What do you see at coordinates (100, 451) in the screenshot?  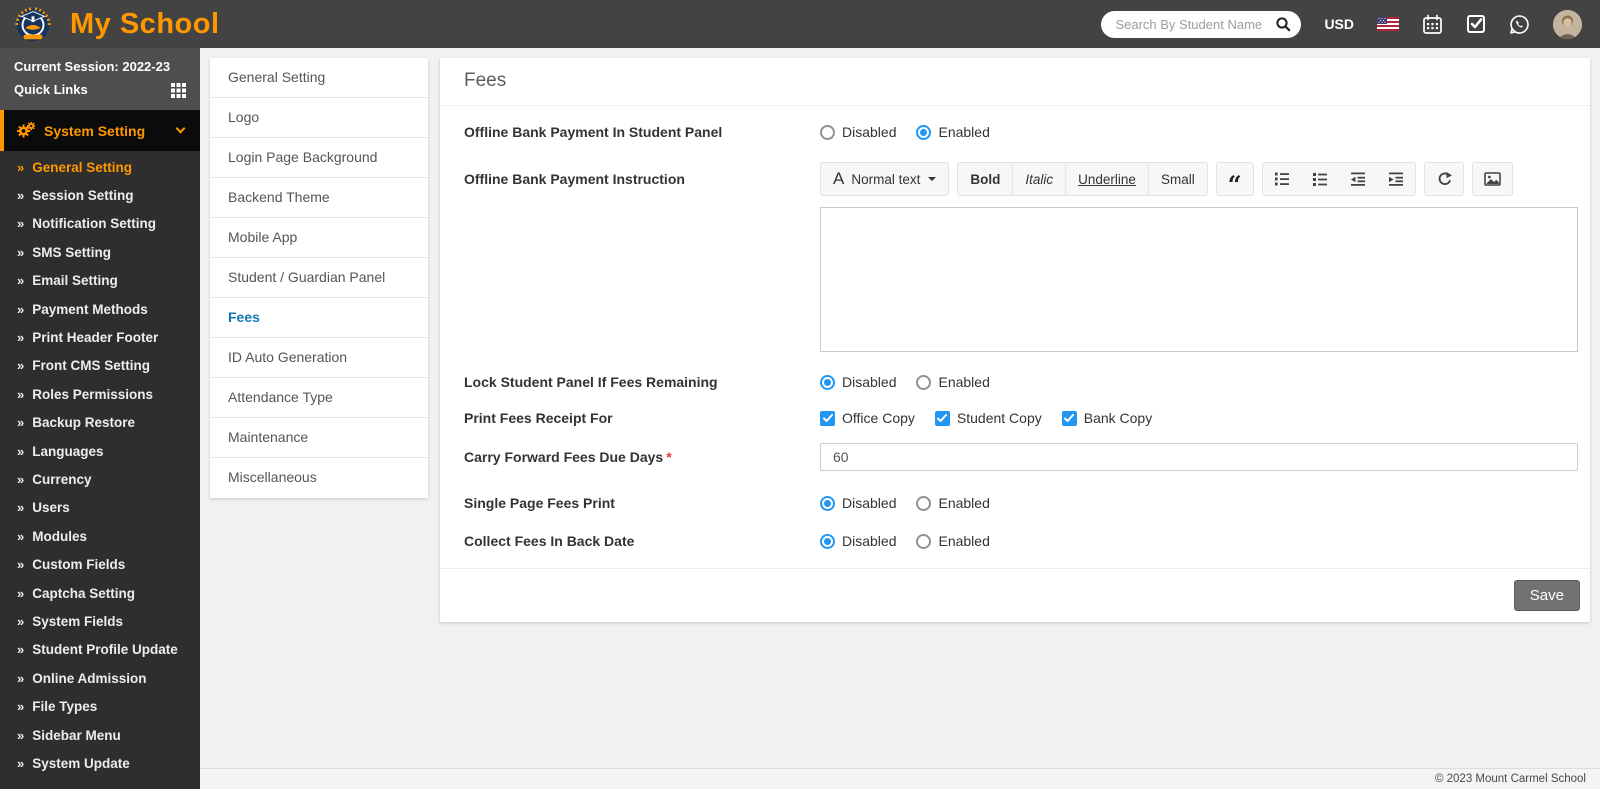 I see `sidebar-item-languages: » Languages` at bounding box center [100, 451].